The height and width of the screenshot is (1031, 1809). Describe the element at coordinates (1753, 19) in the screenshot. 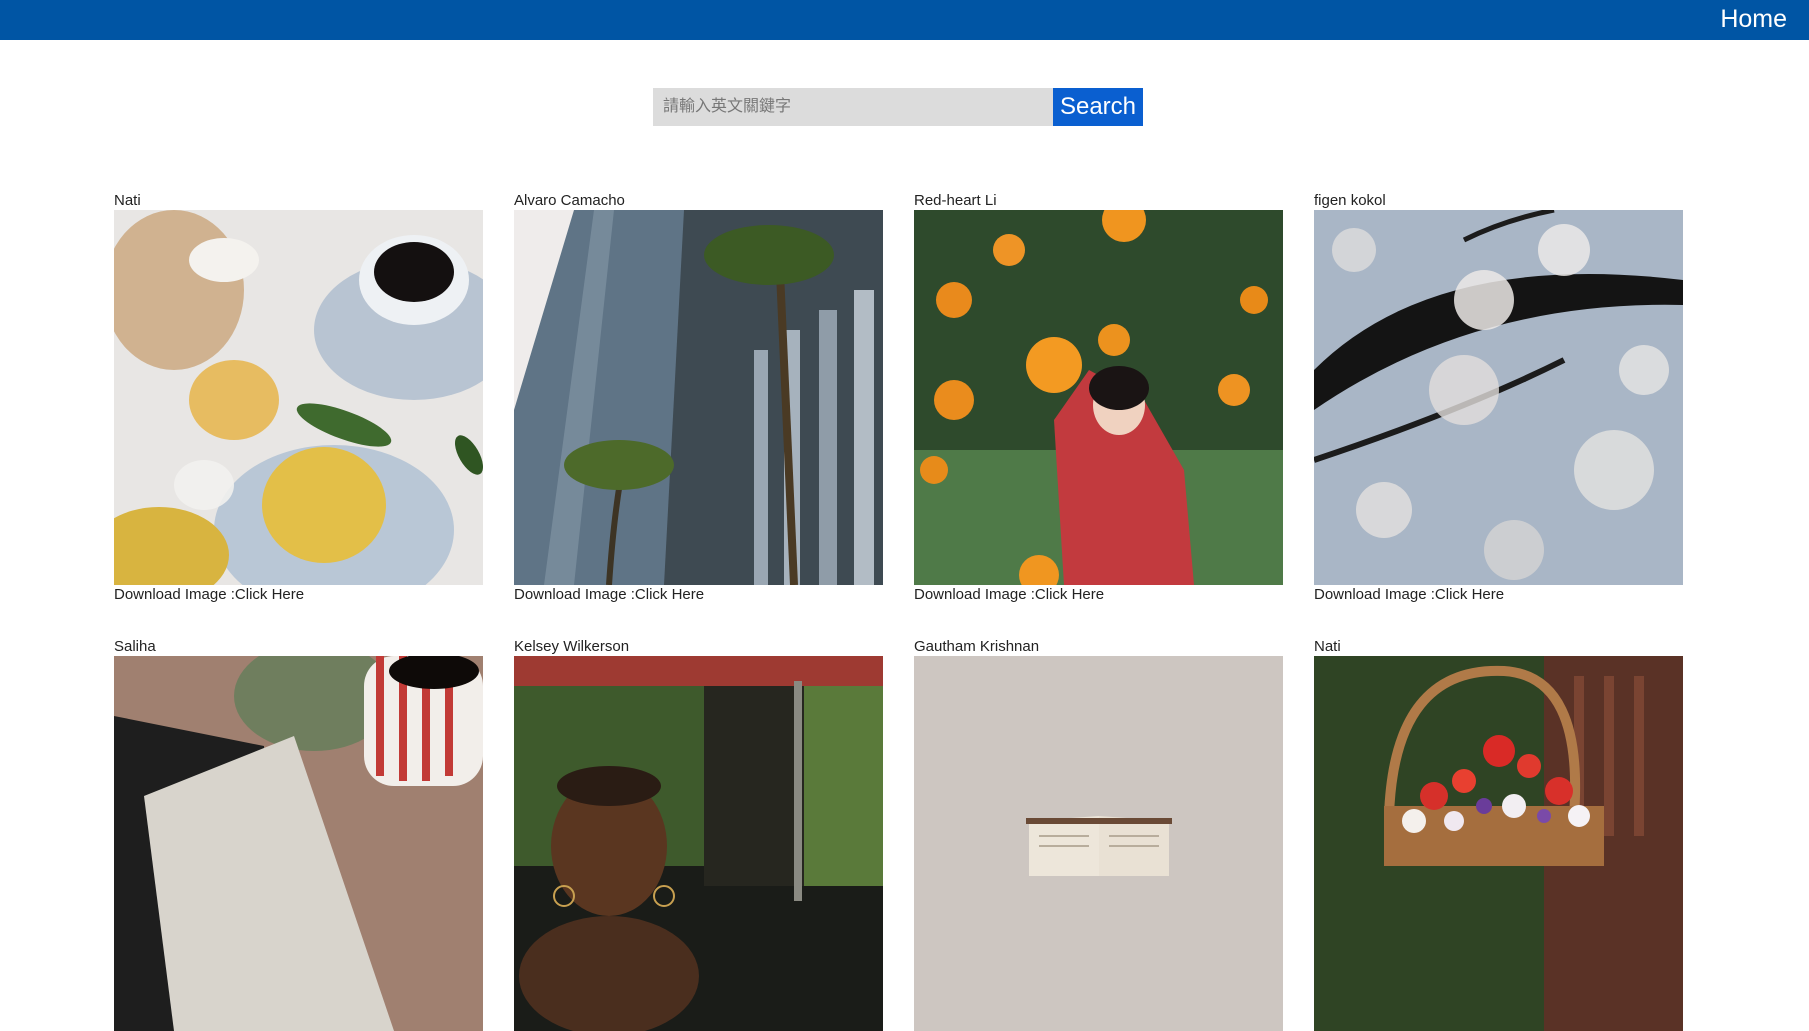

I see `home-link: Home` at that location.